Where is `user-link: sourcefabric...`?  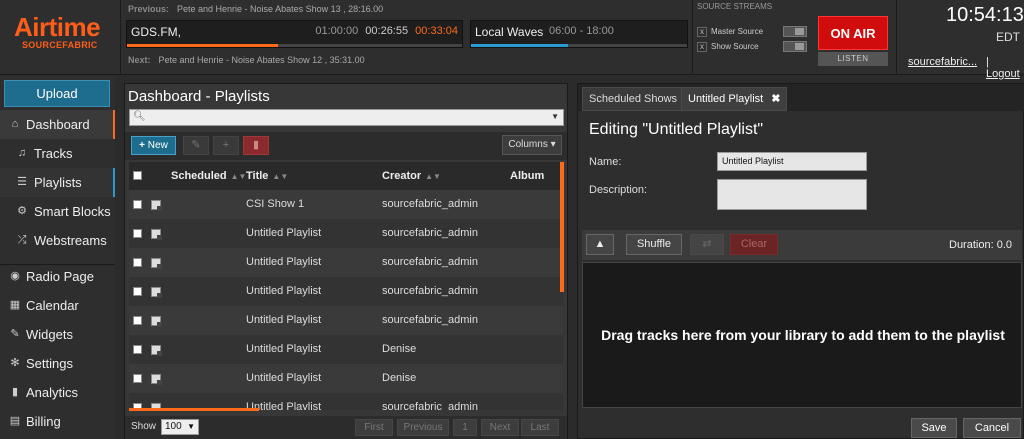 user-link: sourcefabric... is located at coordinates (942, 62).